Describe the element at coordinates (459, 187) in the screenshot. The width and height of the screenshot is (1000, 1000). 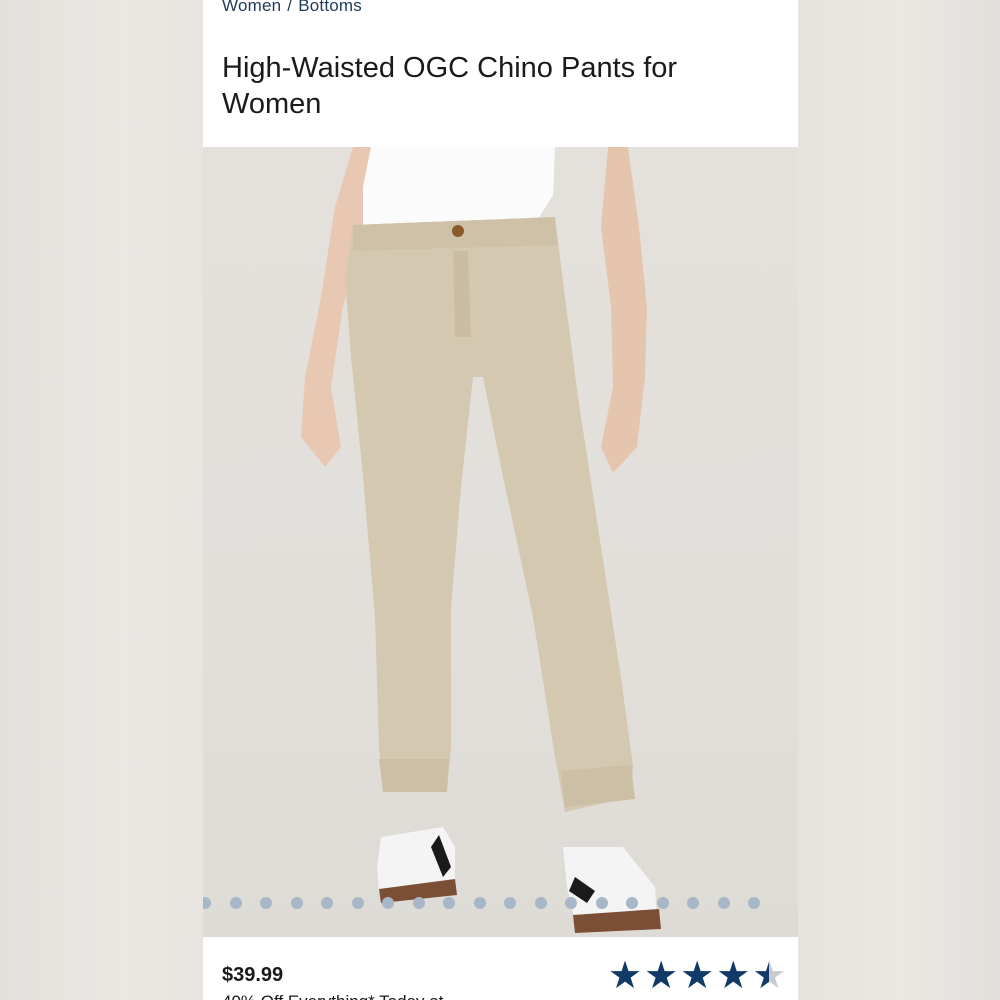
I see `white-top` at that location.